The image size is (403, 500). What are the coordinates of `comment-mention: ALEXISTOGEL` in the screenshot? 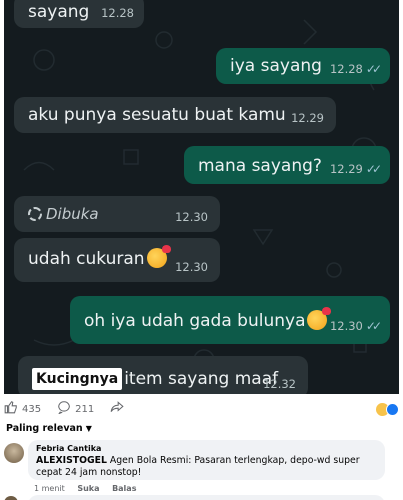 It's located at (71, 460).